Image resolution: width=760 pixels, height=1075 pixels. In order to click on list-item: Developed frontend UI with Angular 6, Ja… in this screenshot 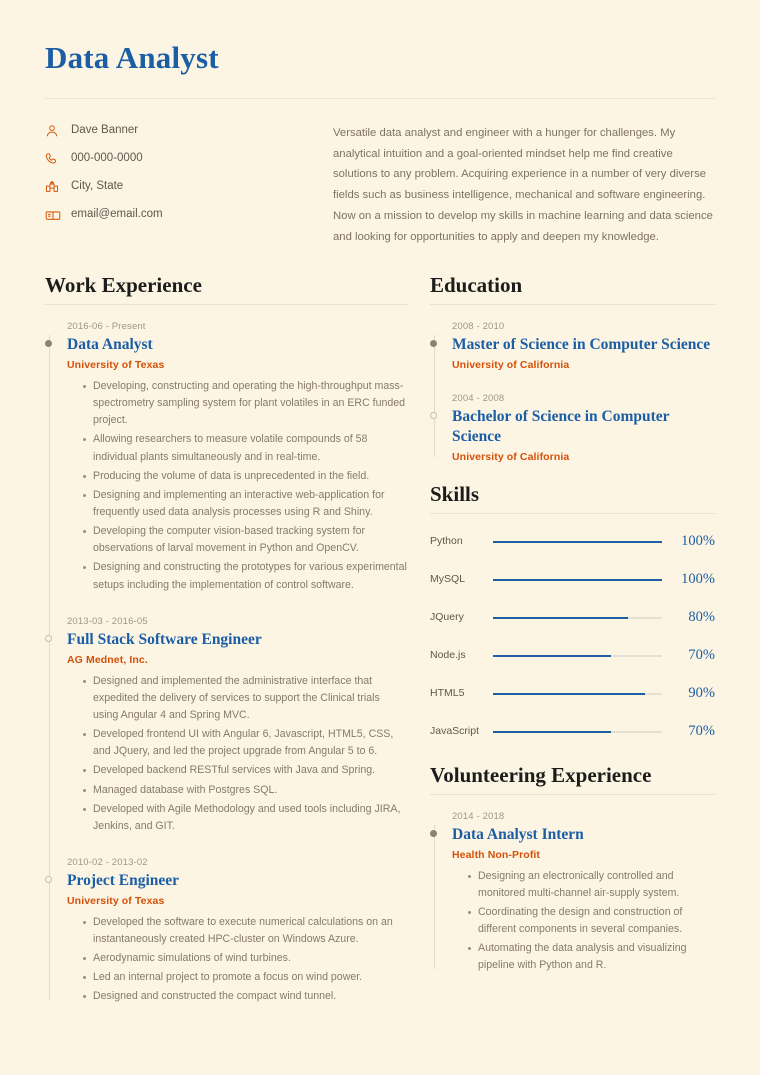, I will do `click(245, 743)`.